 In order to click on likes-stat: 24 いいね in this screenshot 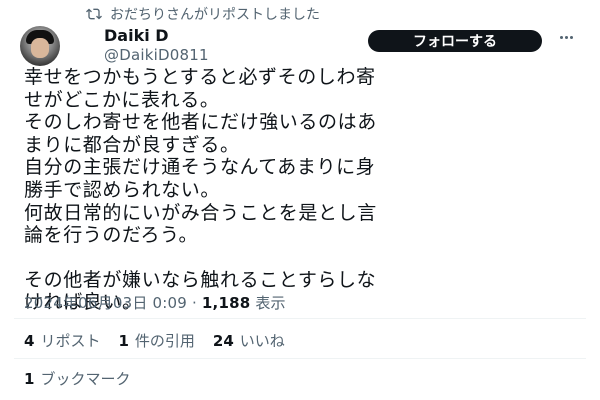, I will do `click(249, 340)`.